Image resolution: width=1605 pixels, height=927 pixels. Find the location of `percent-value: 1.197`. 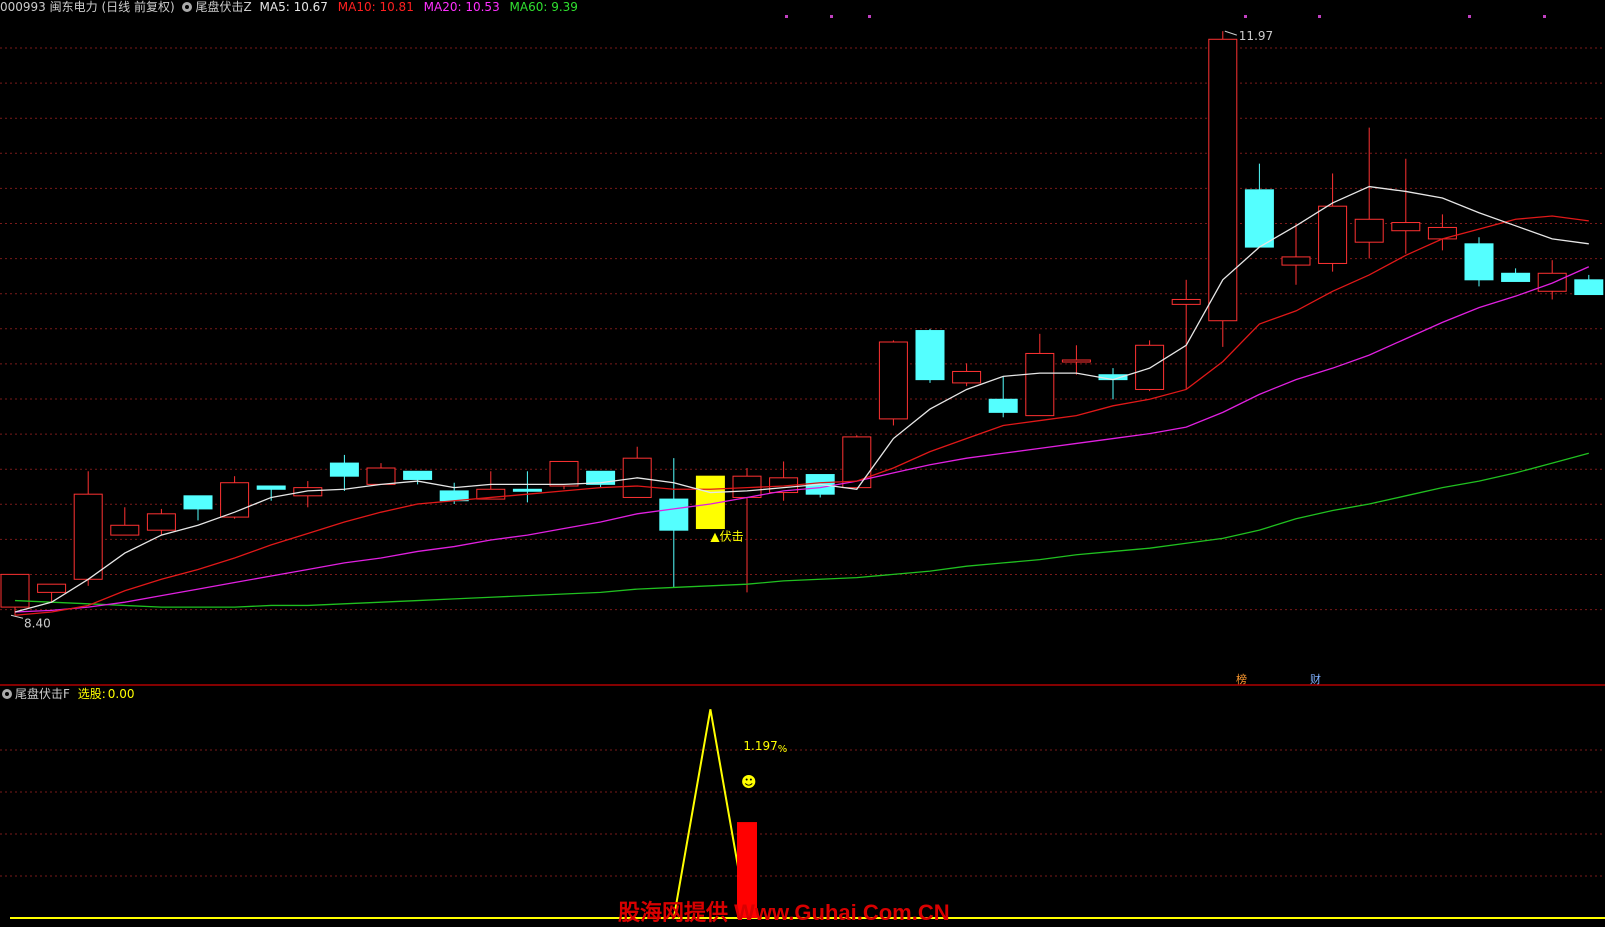

percent-value: 1.197 is located at coordinates (760, 746).